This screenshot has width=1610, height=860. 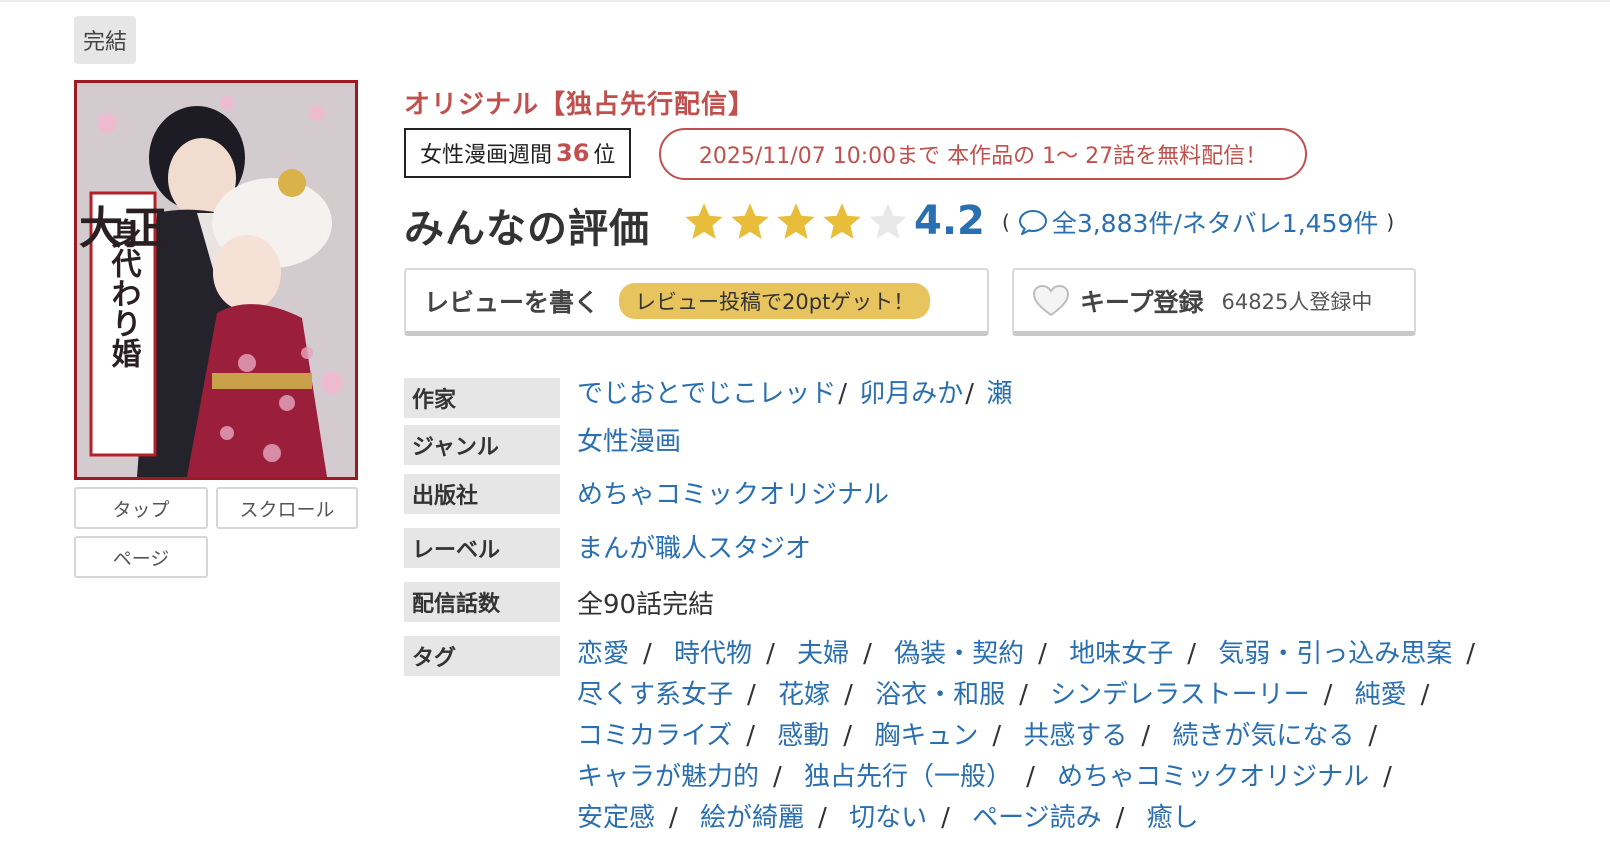 What do you see at coordinates (908, 777) in the screenshot?
I see `tag-link: 独占先行（一般）` at bounding box center [908, 777].